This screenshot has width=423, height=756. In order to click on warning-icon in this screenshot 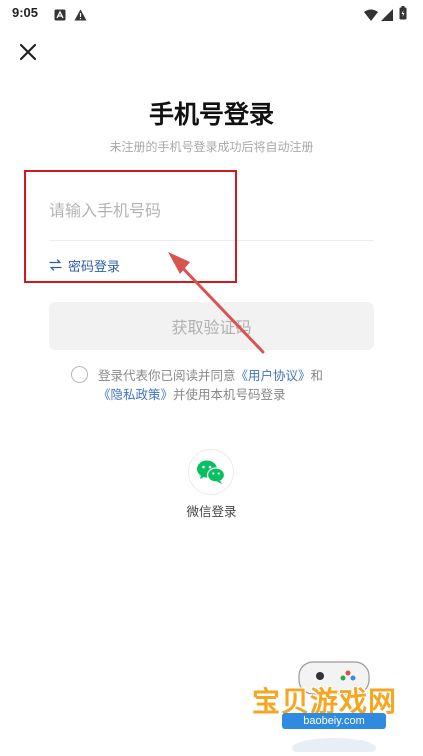, I will do `click(80, 15)`.